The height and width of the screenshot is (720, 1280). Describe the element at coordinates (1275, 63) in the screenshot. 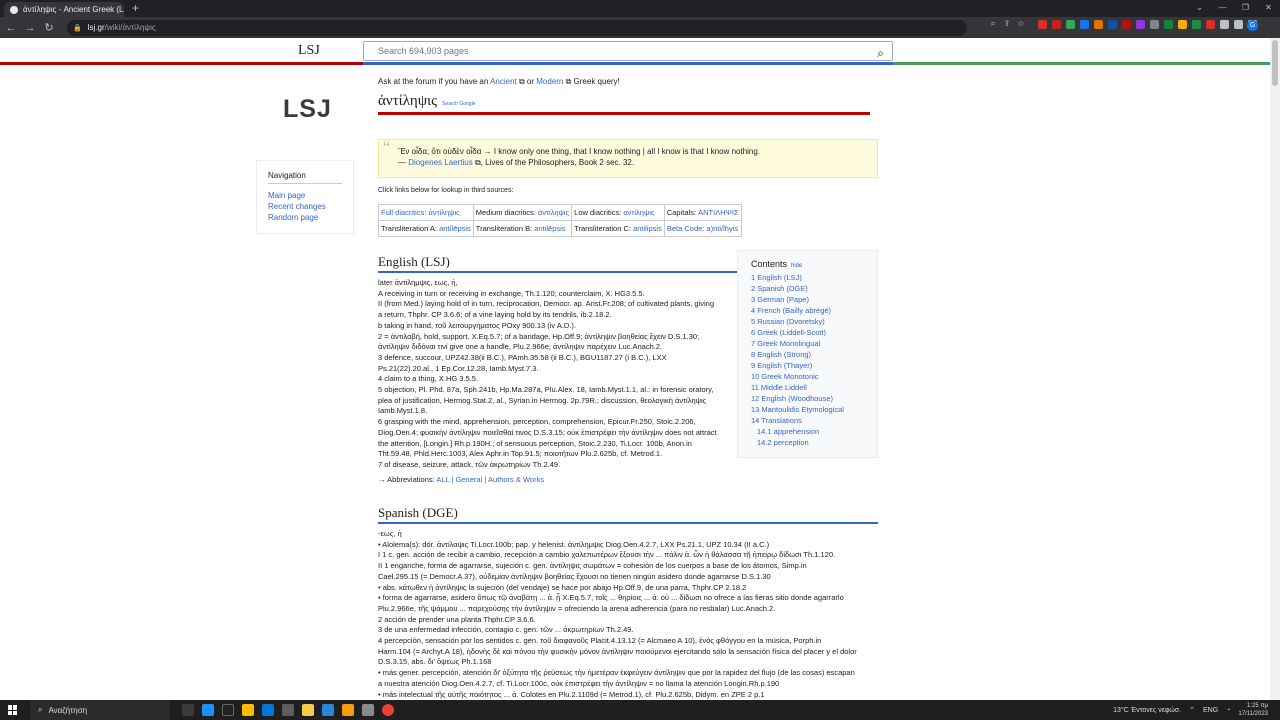

I see `scrollbar-thumb` at that location.